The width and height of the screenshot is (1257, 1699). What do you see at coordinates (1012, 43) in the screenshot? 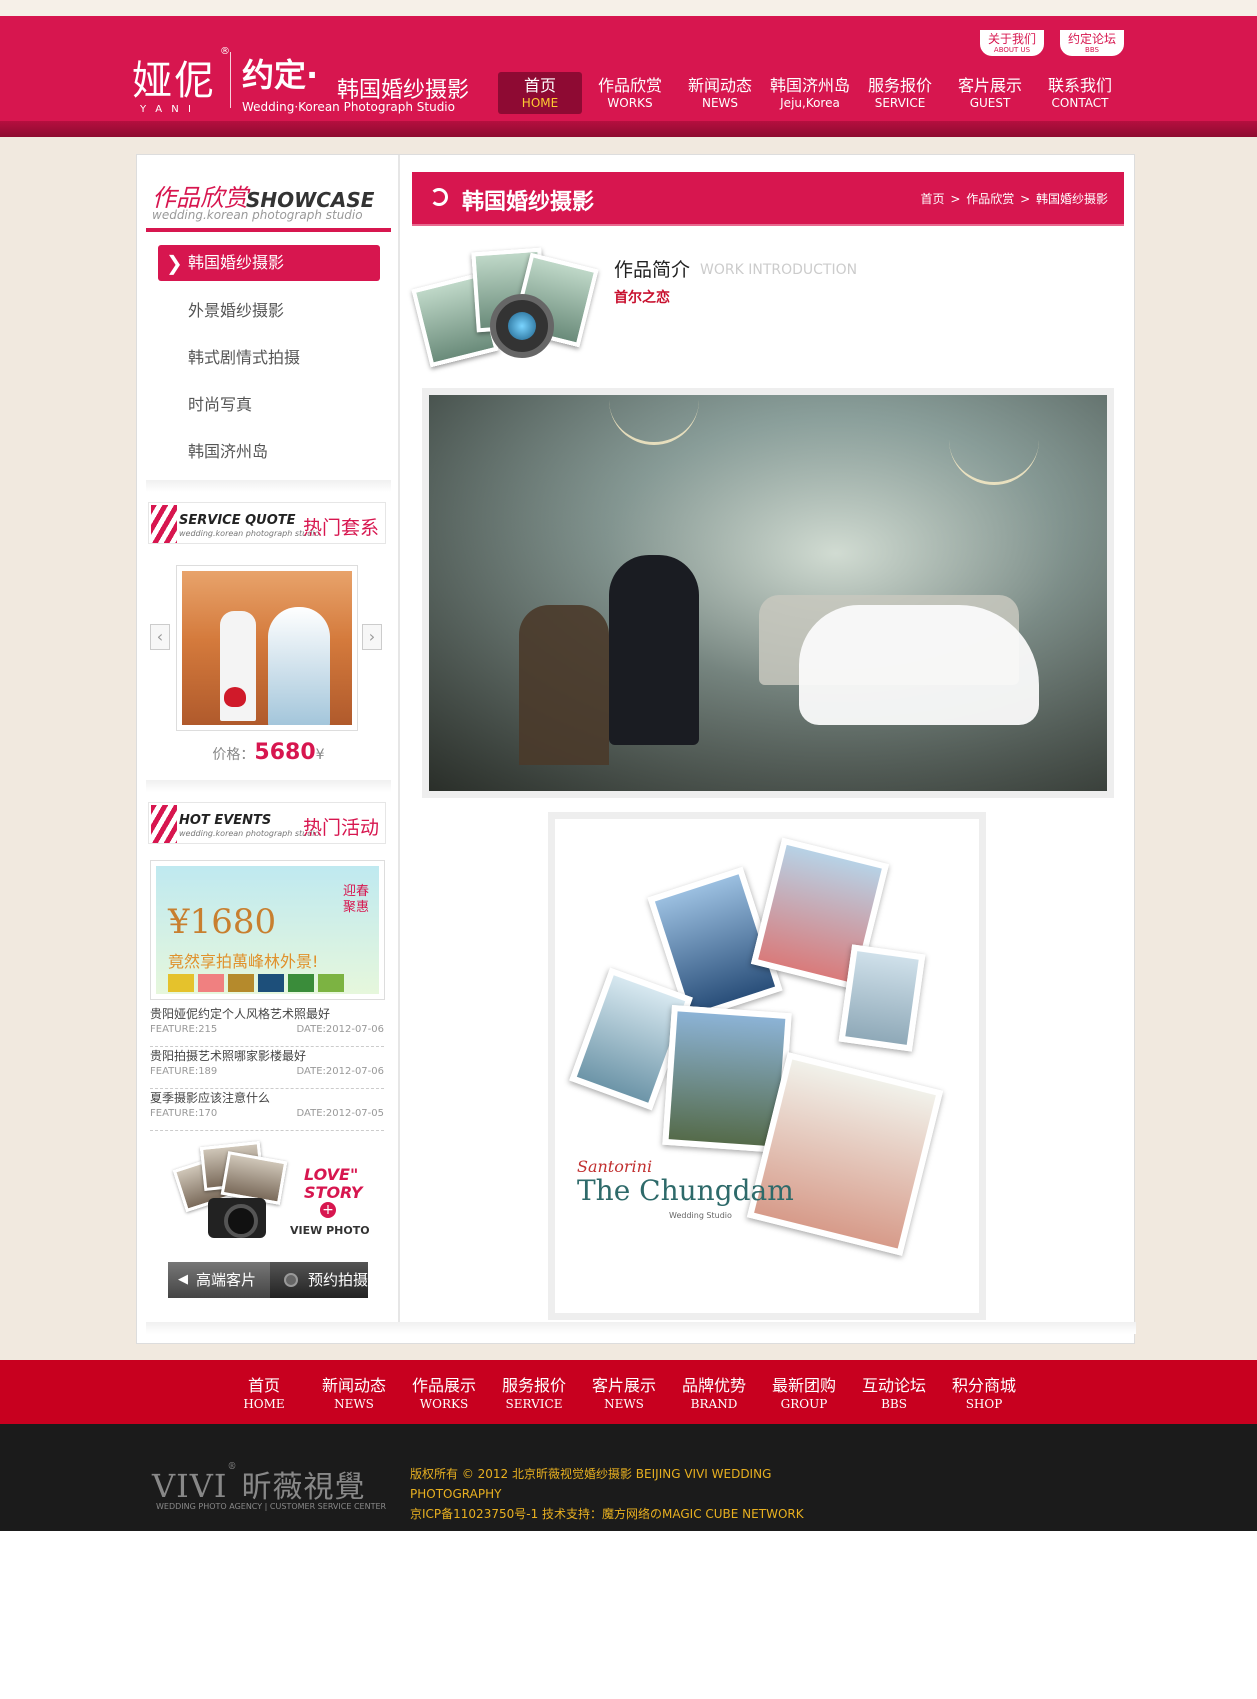
I see `top-link-about: 关于我们 ABOUT US` at bounding box center [1012, 43].